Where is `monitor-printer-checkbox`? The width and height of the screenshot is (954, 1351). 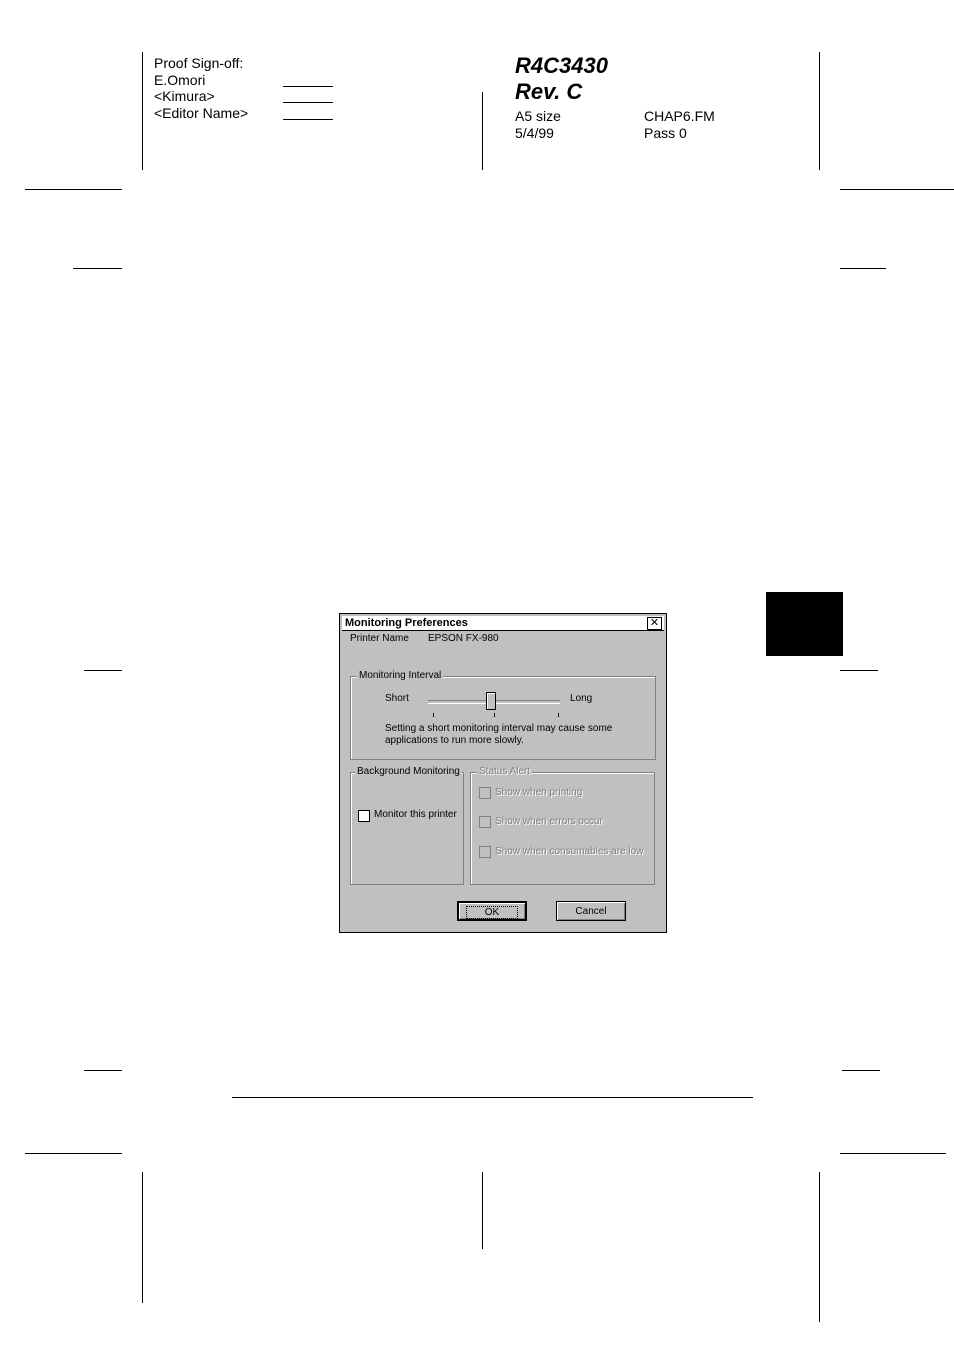 monitor-printer-checkbox is located at coordinates (364, 816).